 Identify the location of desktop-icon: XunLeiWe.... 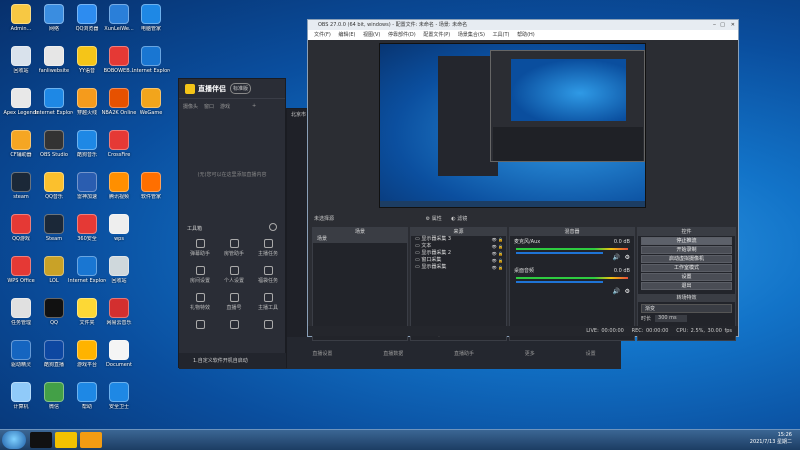
(119, 18).